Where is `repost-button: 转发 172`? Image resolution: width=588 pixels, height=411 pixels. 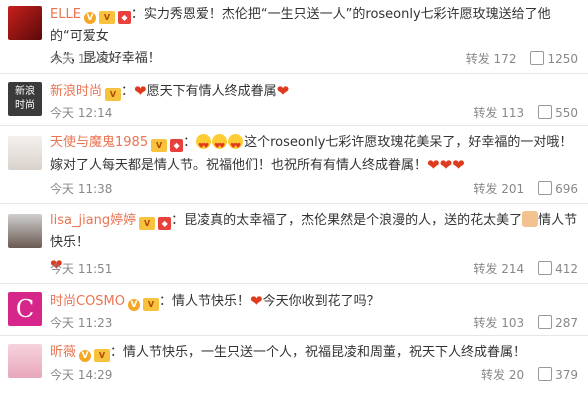
repost-button: 转发 172 is located at coordinates (491, 58).